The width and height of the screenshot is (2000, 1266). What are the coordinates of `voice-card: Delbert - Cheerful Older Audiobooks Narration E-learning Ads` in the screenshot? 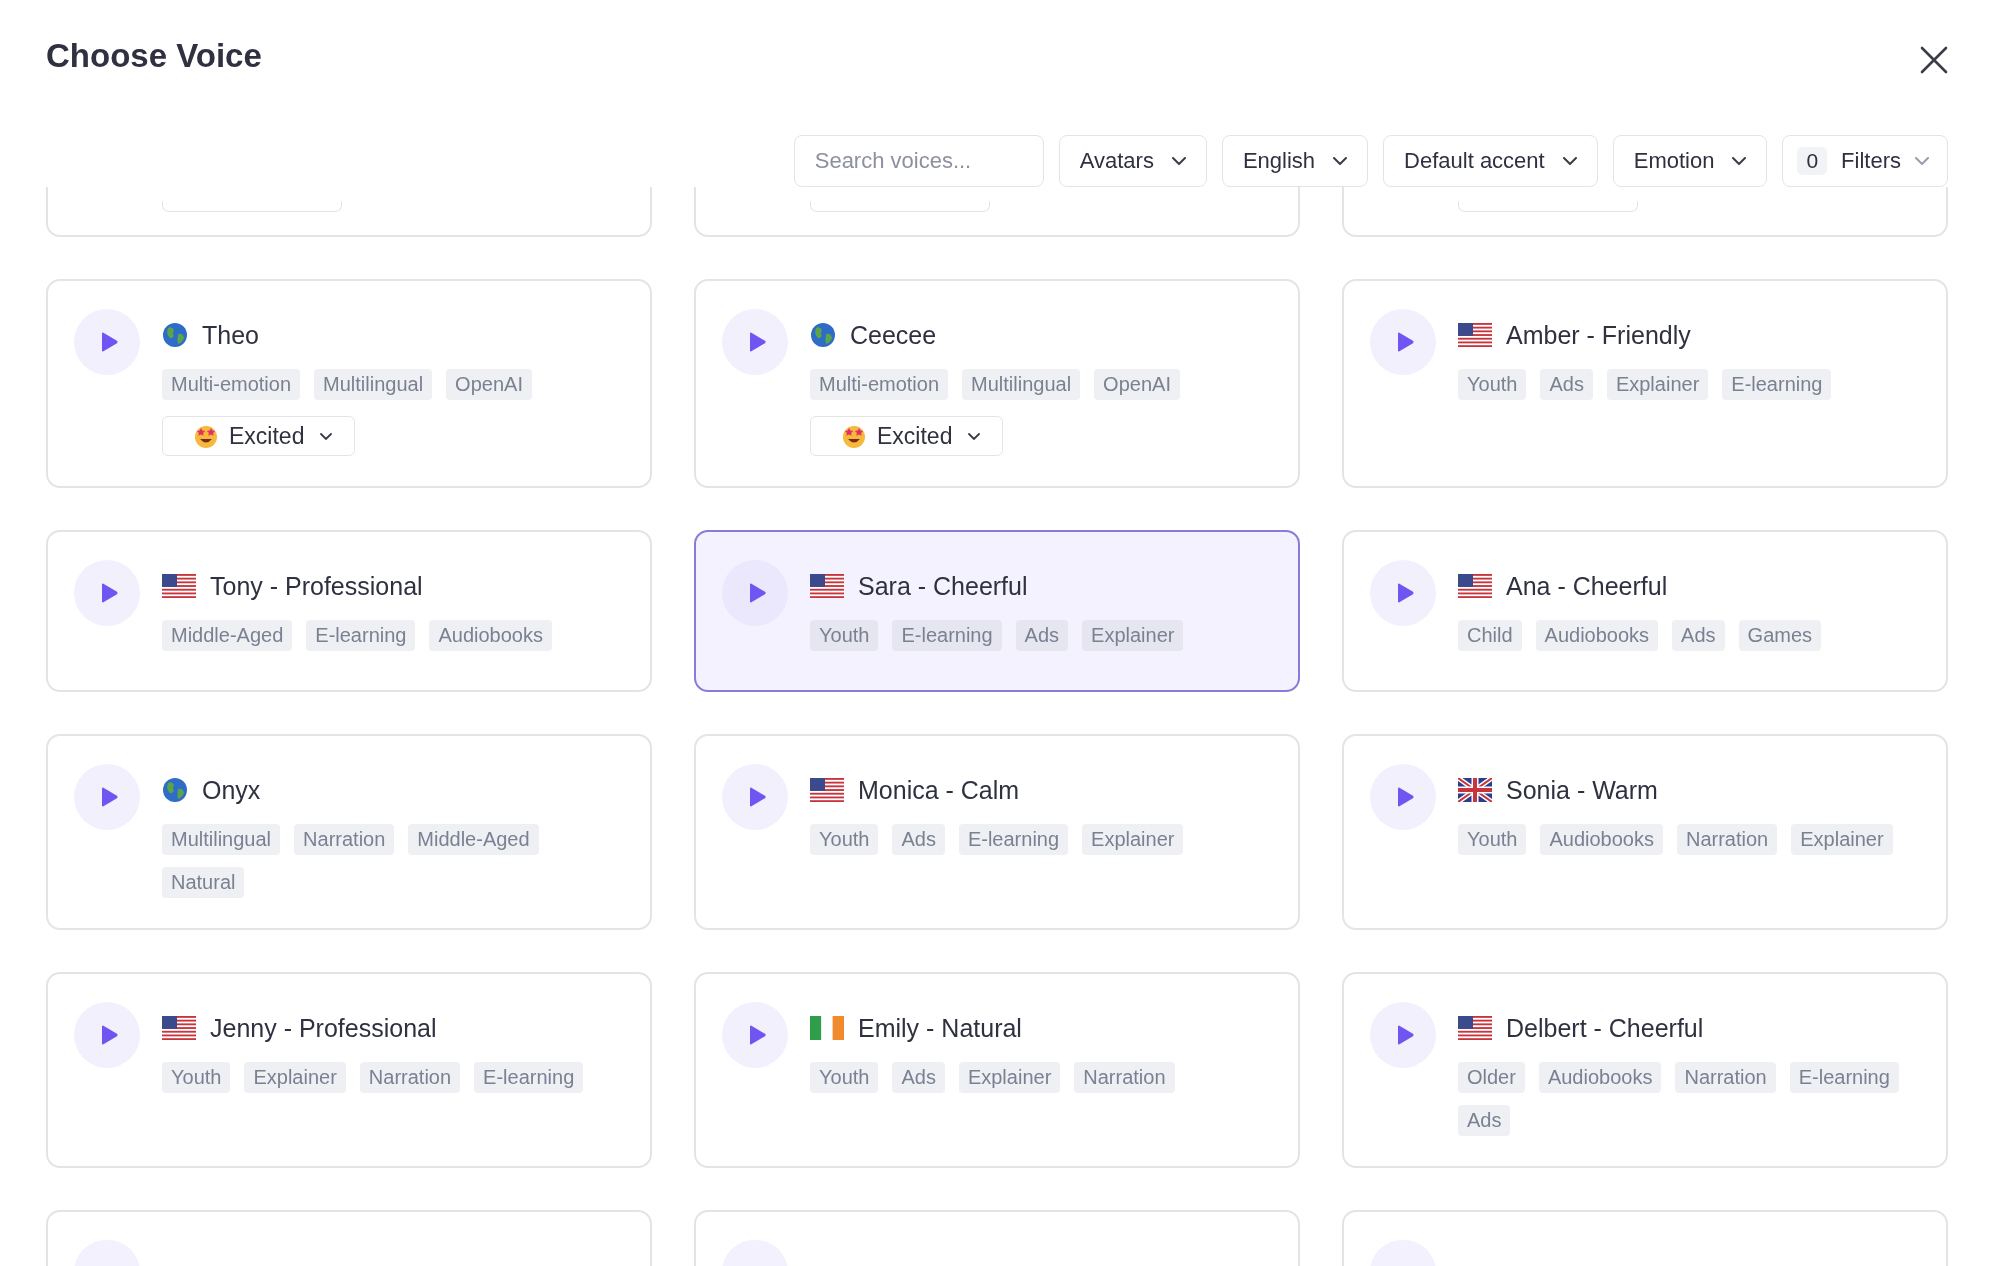 It's located at (1645, 1070).